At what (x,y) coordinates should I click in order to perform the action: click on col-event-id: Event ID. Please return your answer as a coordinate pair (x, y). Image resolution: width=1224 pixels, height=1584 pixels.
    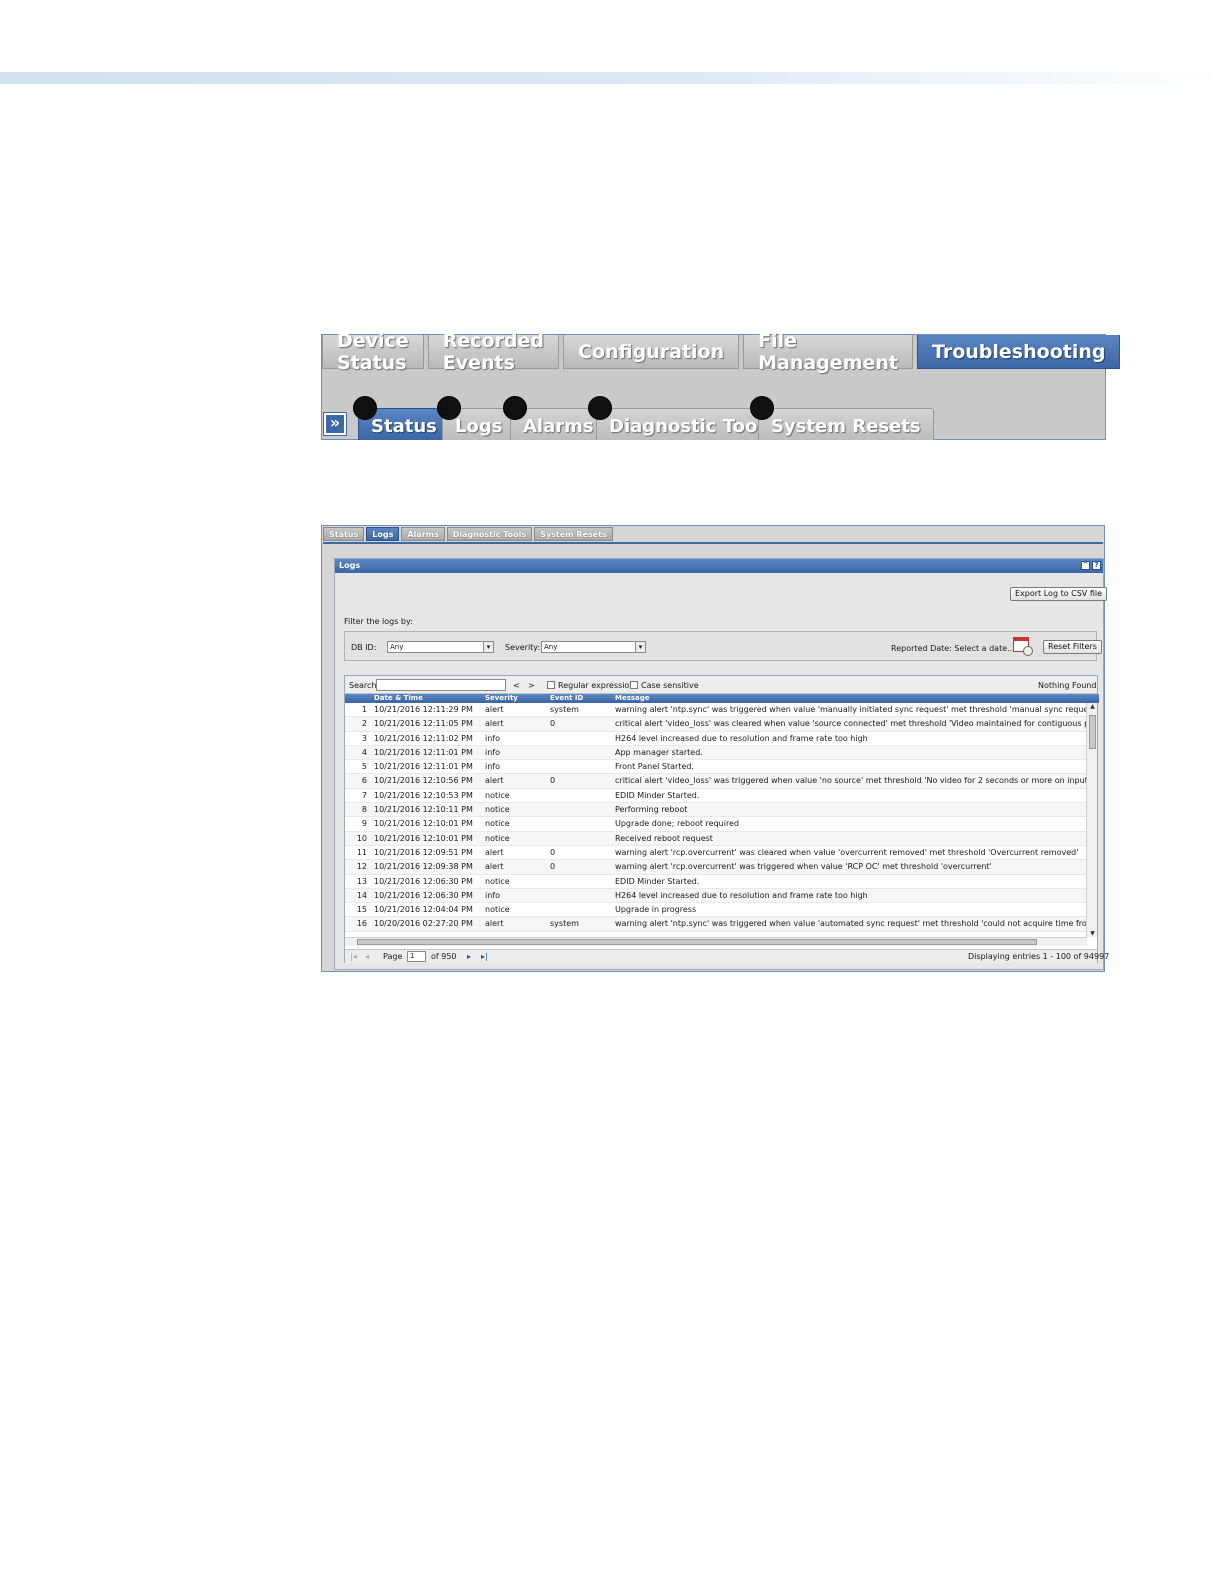
    Looking at the image, I should click on (566, 698).